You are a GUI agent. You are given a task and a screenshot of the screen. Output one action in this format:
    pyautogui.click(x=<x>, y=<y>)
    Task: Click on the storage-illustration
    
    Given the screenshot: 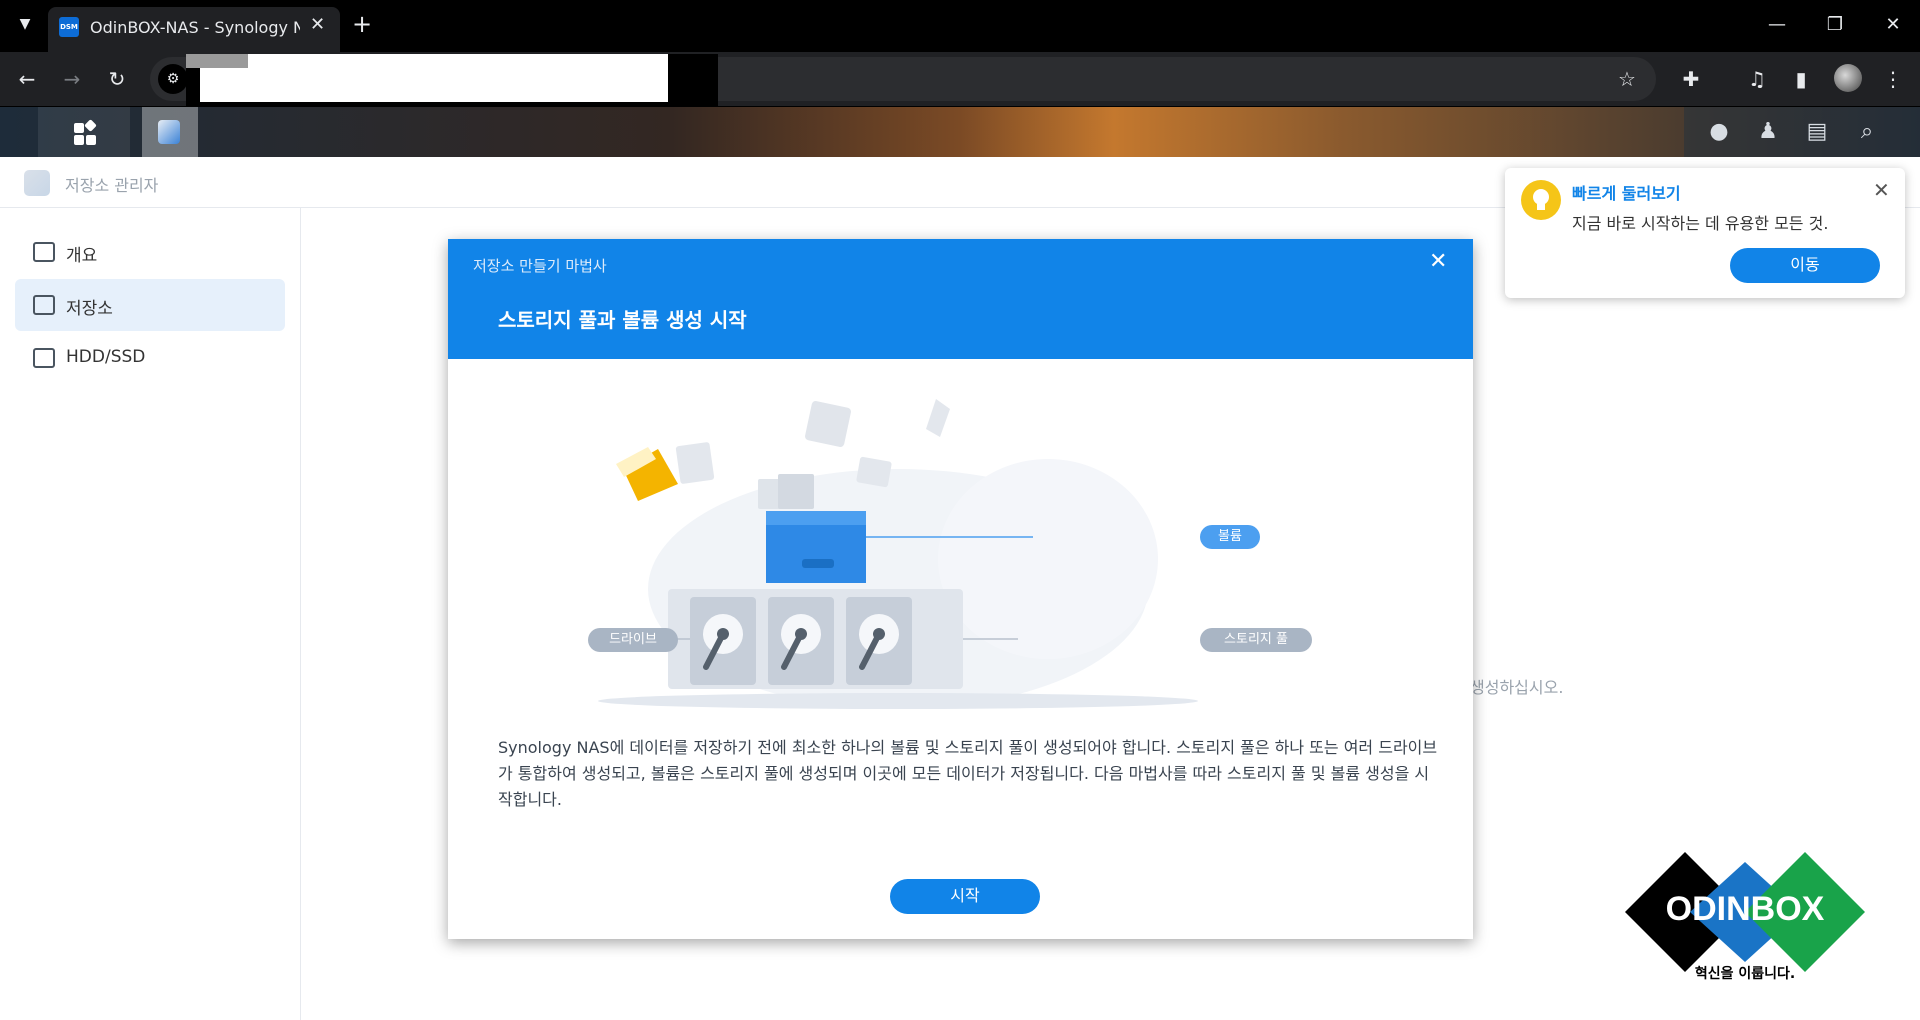 What is the action you would take?
    pyautogui.click(x=898, y=554)
    